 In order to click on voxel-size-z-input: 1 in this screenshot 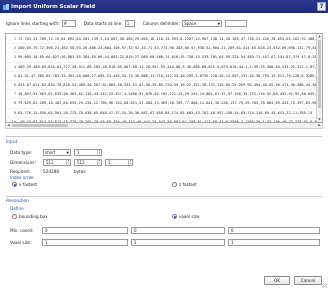, I will do `click(274, 242)`.